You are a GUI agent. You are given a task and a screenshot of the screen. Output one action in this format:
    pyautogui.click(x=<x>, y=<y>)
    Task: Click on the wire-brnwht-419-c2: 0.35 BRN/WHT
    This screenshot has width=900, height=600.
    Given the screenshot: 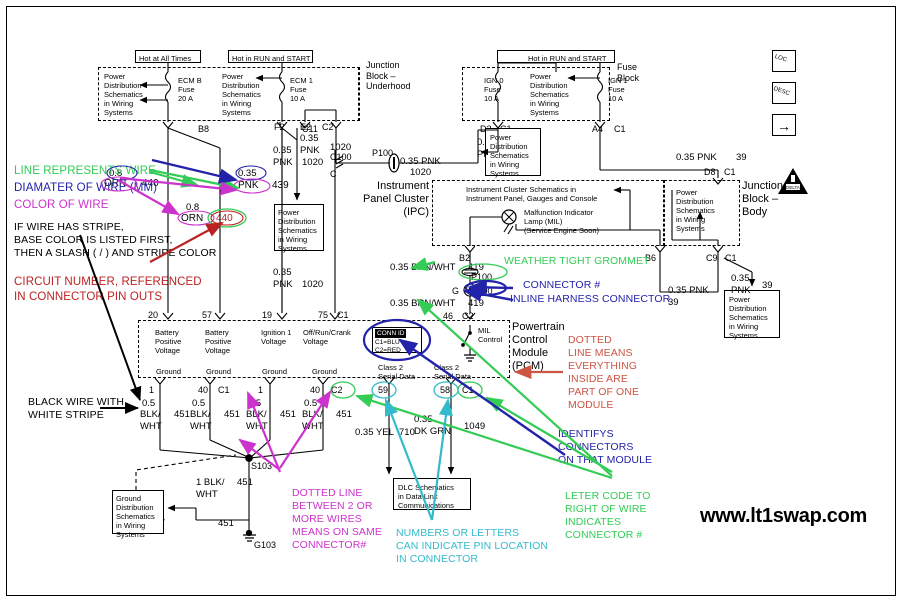 What is the action you would take?
    pyautogui.click(x=423, y=303)
    